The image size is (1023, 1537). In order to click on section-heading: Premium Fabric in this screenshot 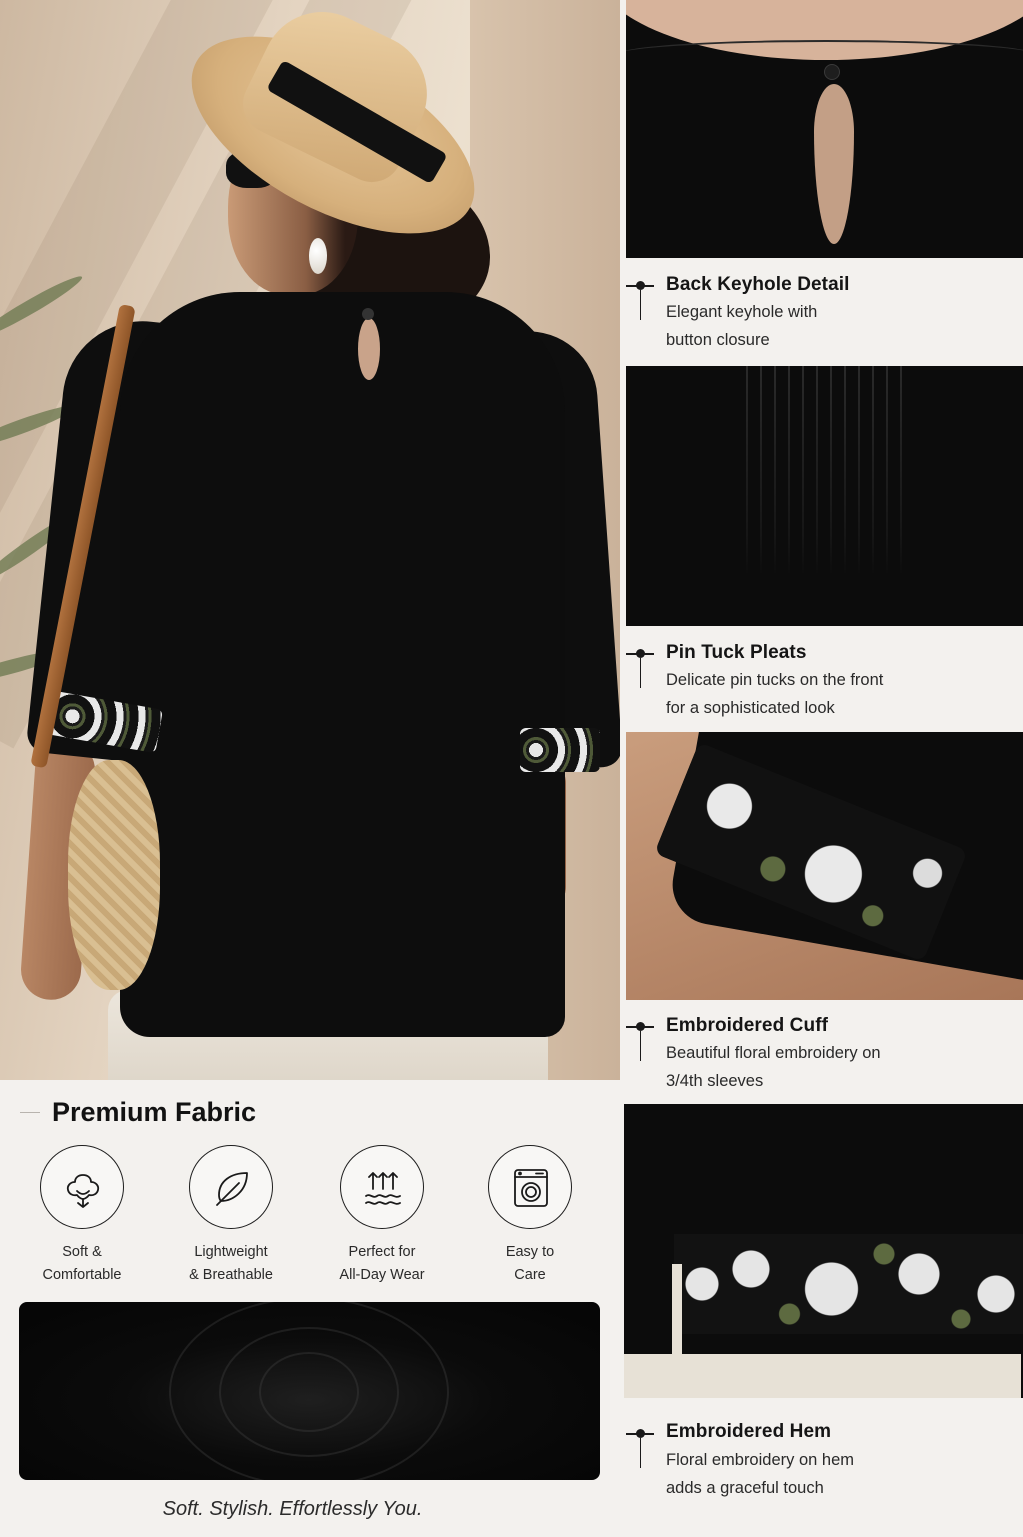, I will do `click(154, 1112)`.